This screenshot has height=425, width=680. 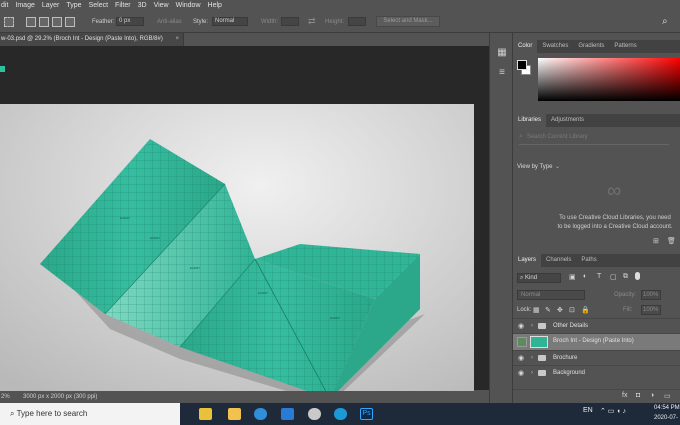 What do you see at coordinates (572, 277) in the screenshot?
I see `filter-pixel-icon: ▣` at bounding box center [572, 277].